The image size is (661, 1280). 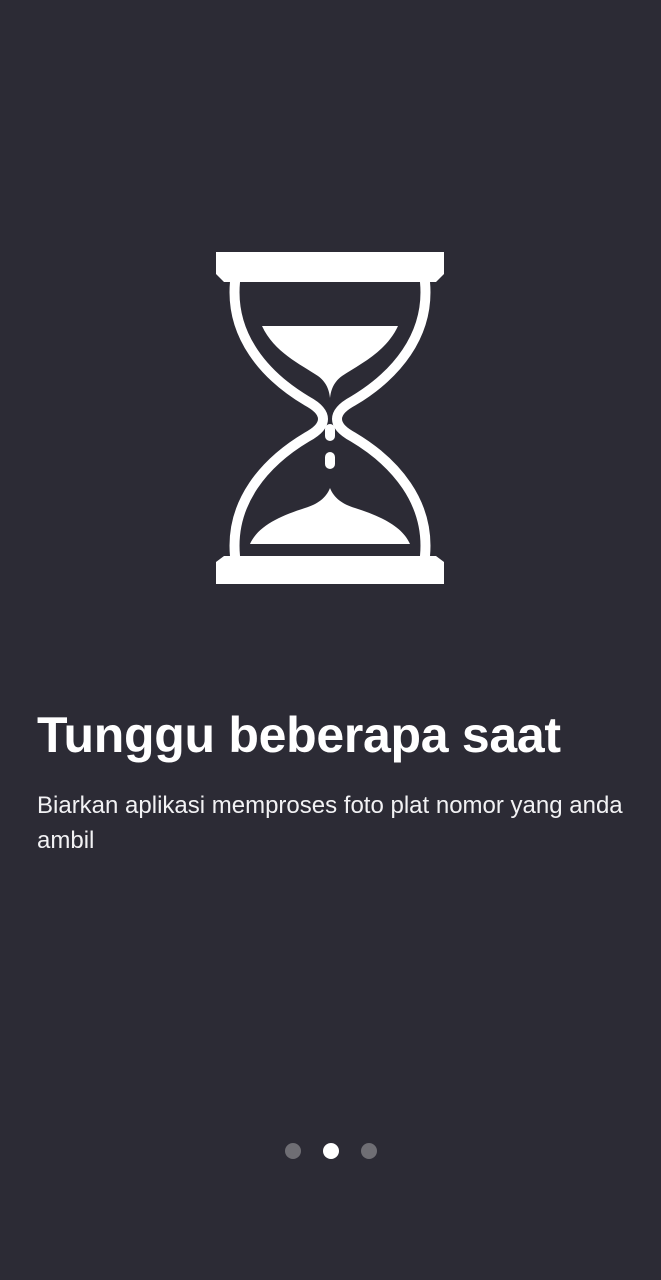 I want to click on page-indicator-dot-2-active, so click(x=330, y=1151).